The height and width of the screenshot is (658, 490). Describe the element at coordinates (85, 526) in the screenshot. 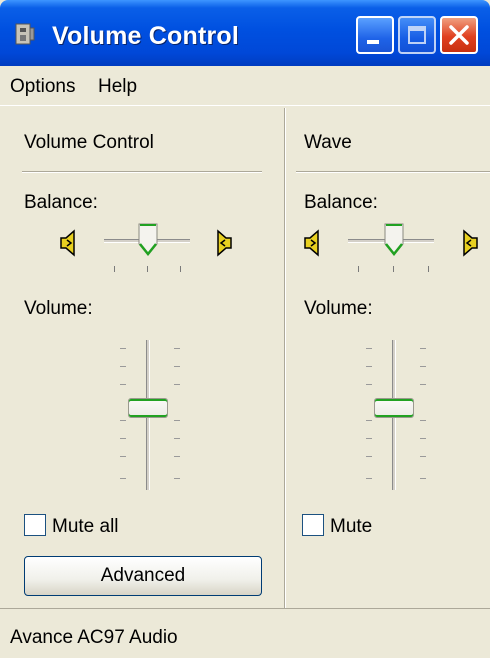

I see `mute-all-label: Mute all` at that location.